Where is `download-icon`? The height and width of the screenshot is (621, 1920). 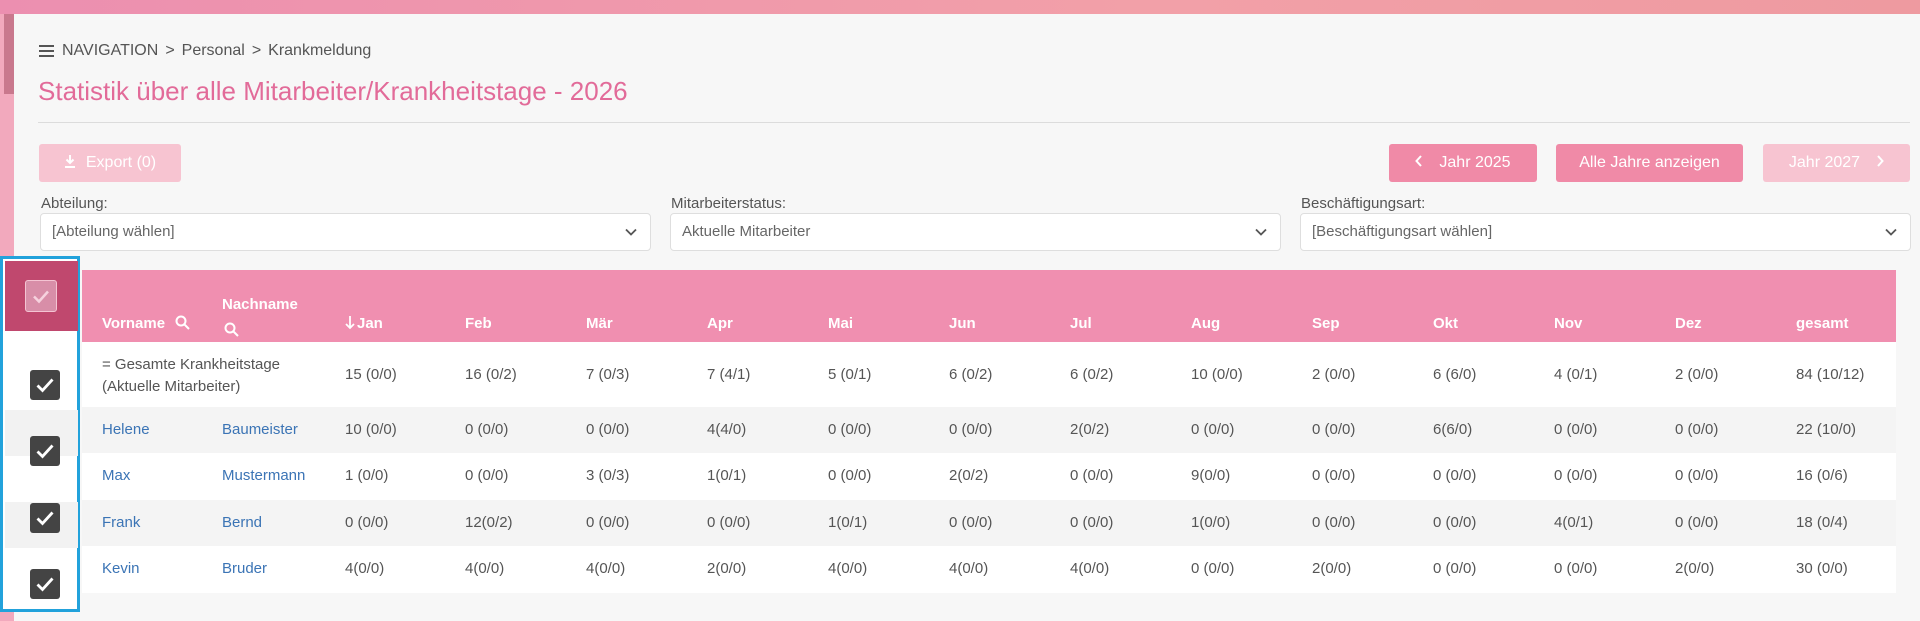
download-icon is located at coordinates (69, 161).